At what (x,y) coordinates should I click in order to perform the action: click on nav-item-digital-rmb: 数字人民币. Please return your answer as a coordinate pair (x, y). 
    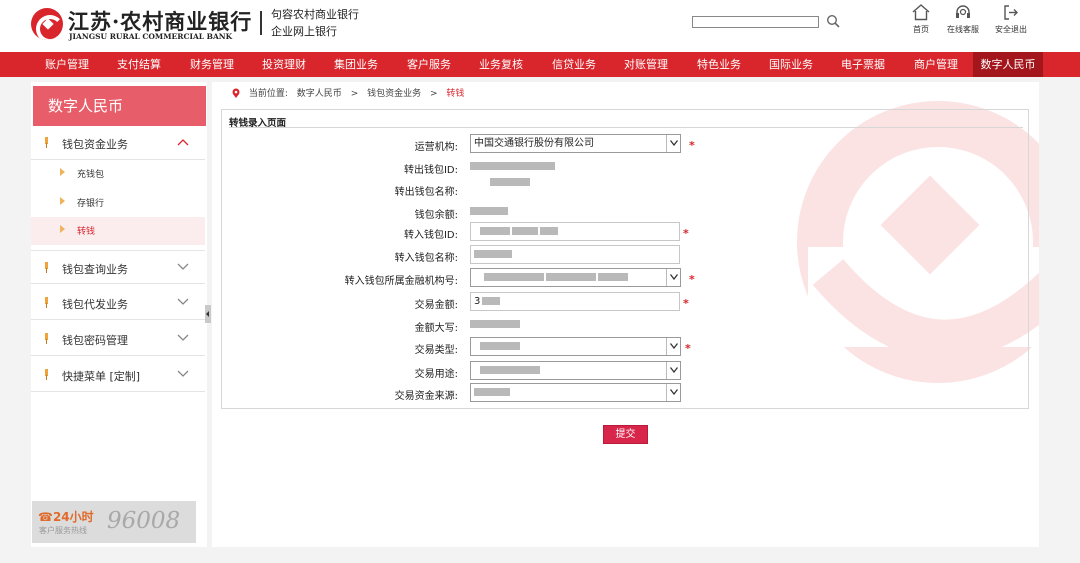
    Looking at the image, I should click on (1008, 64).